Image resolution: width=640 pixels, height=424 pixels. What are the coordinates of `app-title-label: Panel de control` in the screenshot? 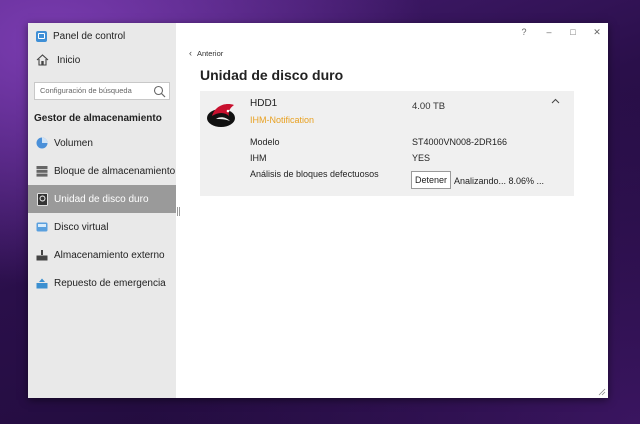 It's located at (89, 36).